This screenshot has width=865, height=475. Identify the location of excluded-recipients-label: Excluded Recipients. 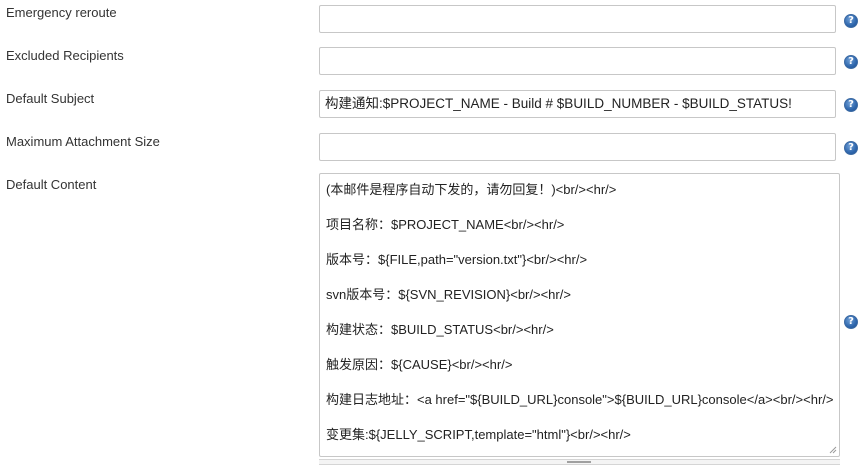
(65, 55).